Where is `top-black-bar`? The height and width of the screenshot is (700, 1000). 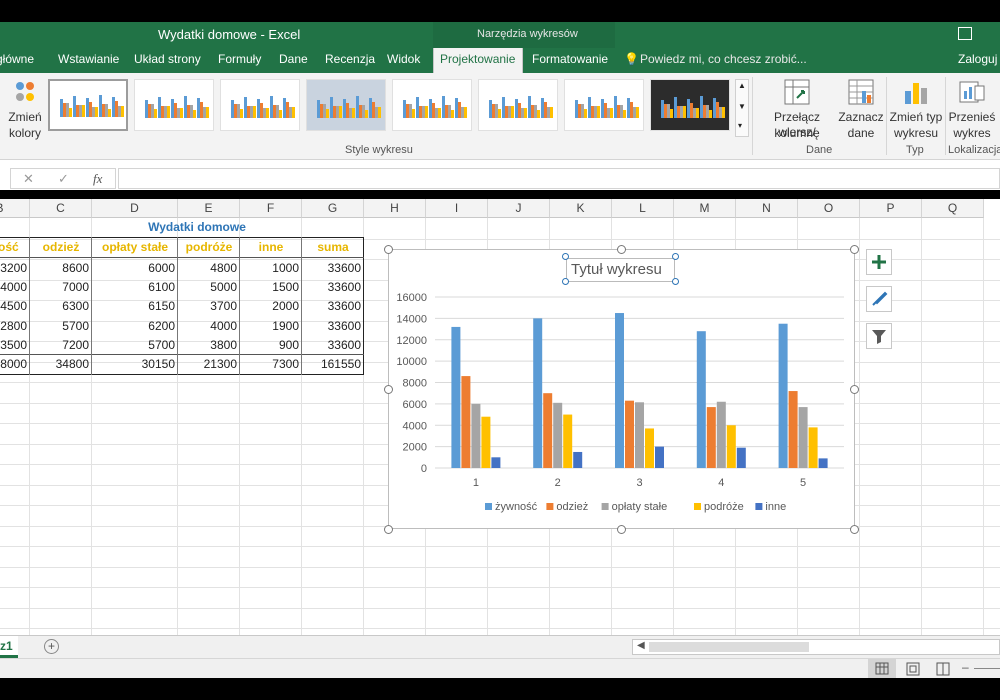 top-black-bar is located at coordinates (500, 11).